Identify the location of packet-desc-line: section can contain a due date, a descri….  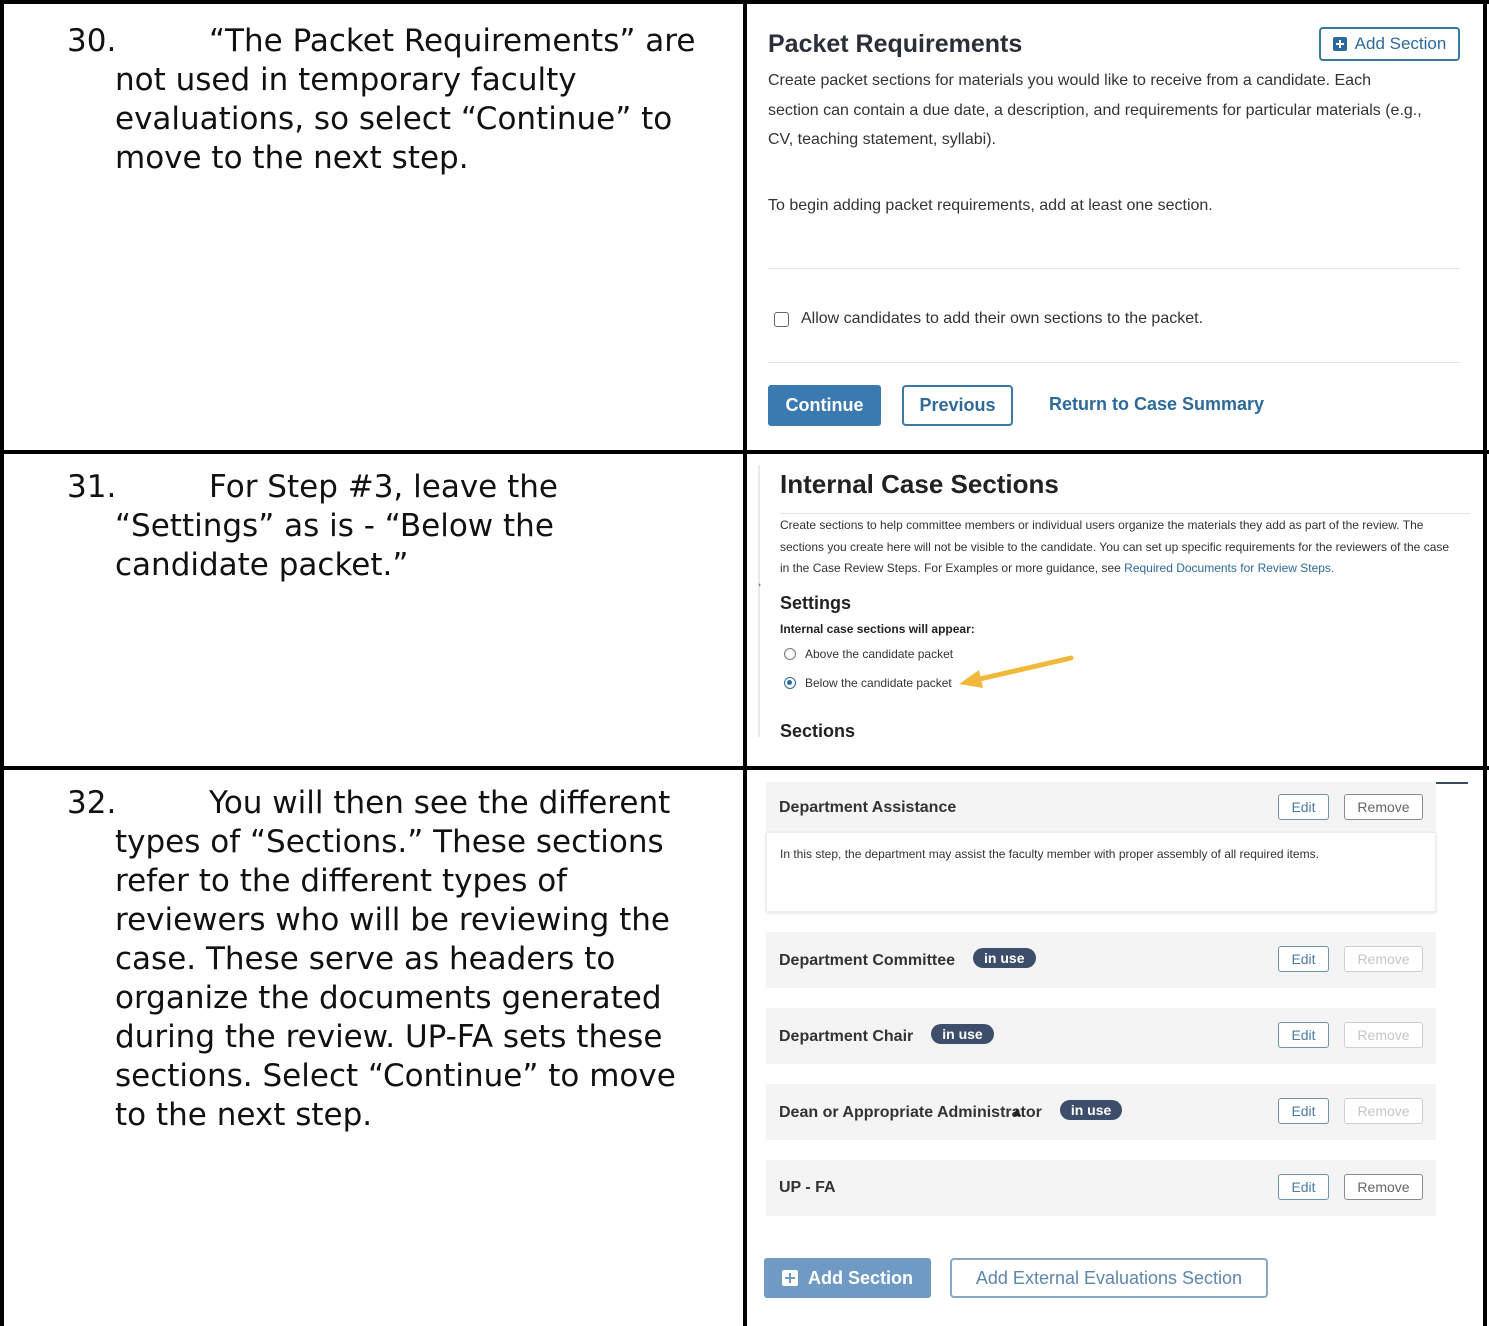
(1095, 110).